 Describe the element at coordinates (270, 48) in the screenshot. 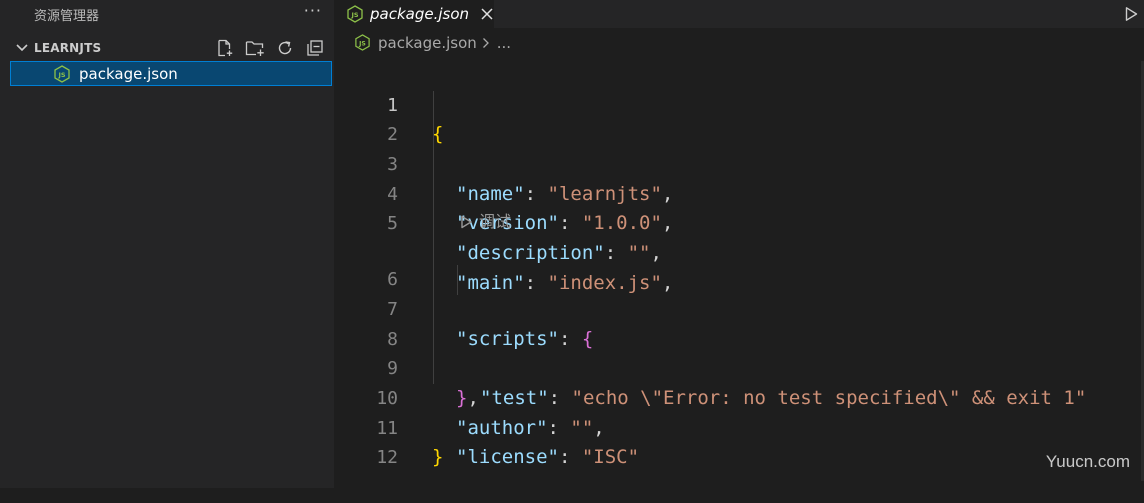

I see `explorer-actions` at that location.